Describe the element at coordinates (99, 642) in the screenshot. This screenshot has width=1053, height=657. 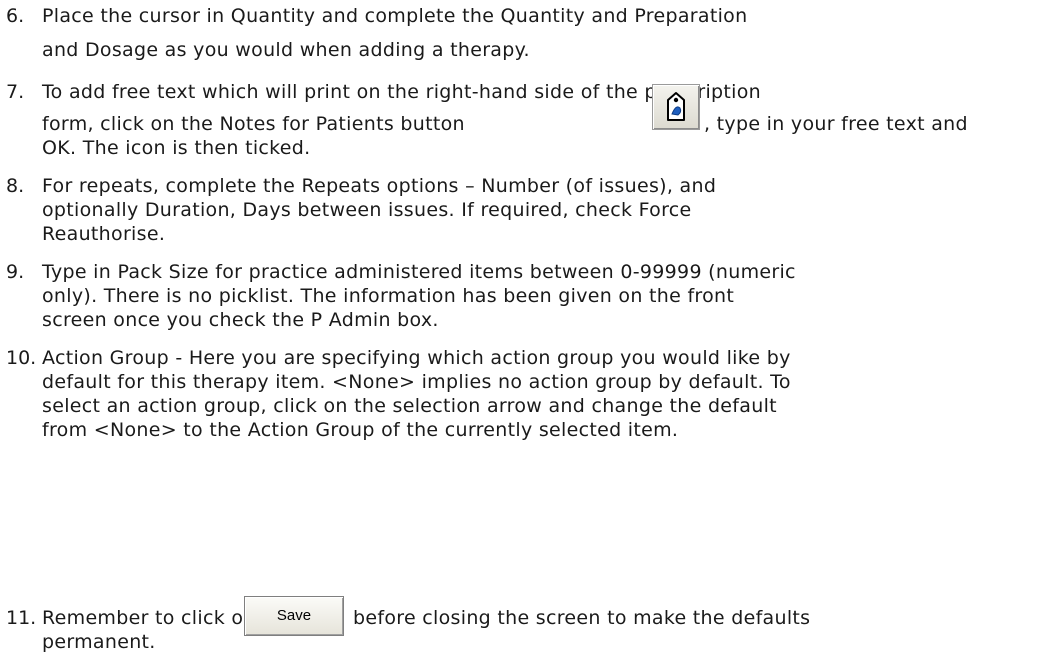
I see `step-11-line-2: permanent.` at that location.